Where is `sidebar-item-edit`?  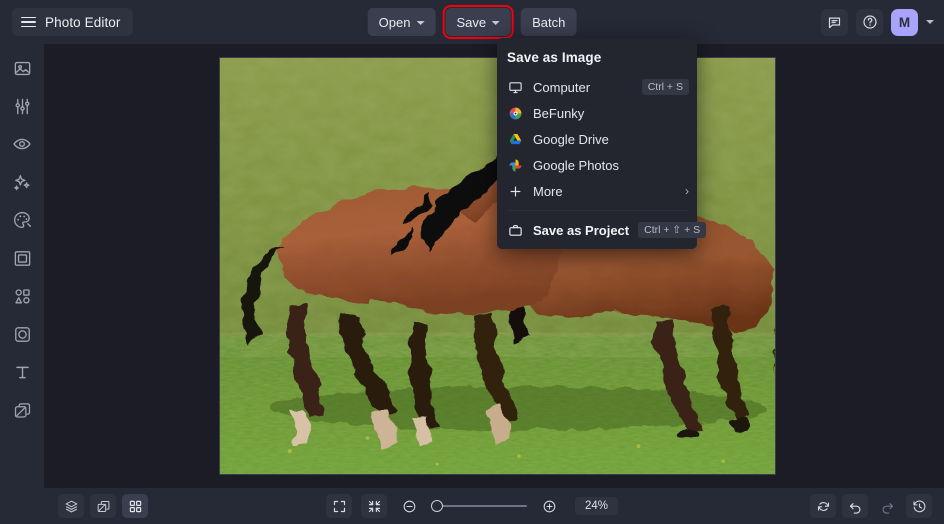 sidebar-item-edit is located at coordinates (22, 106).